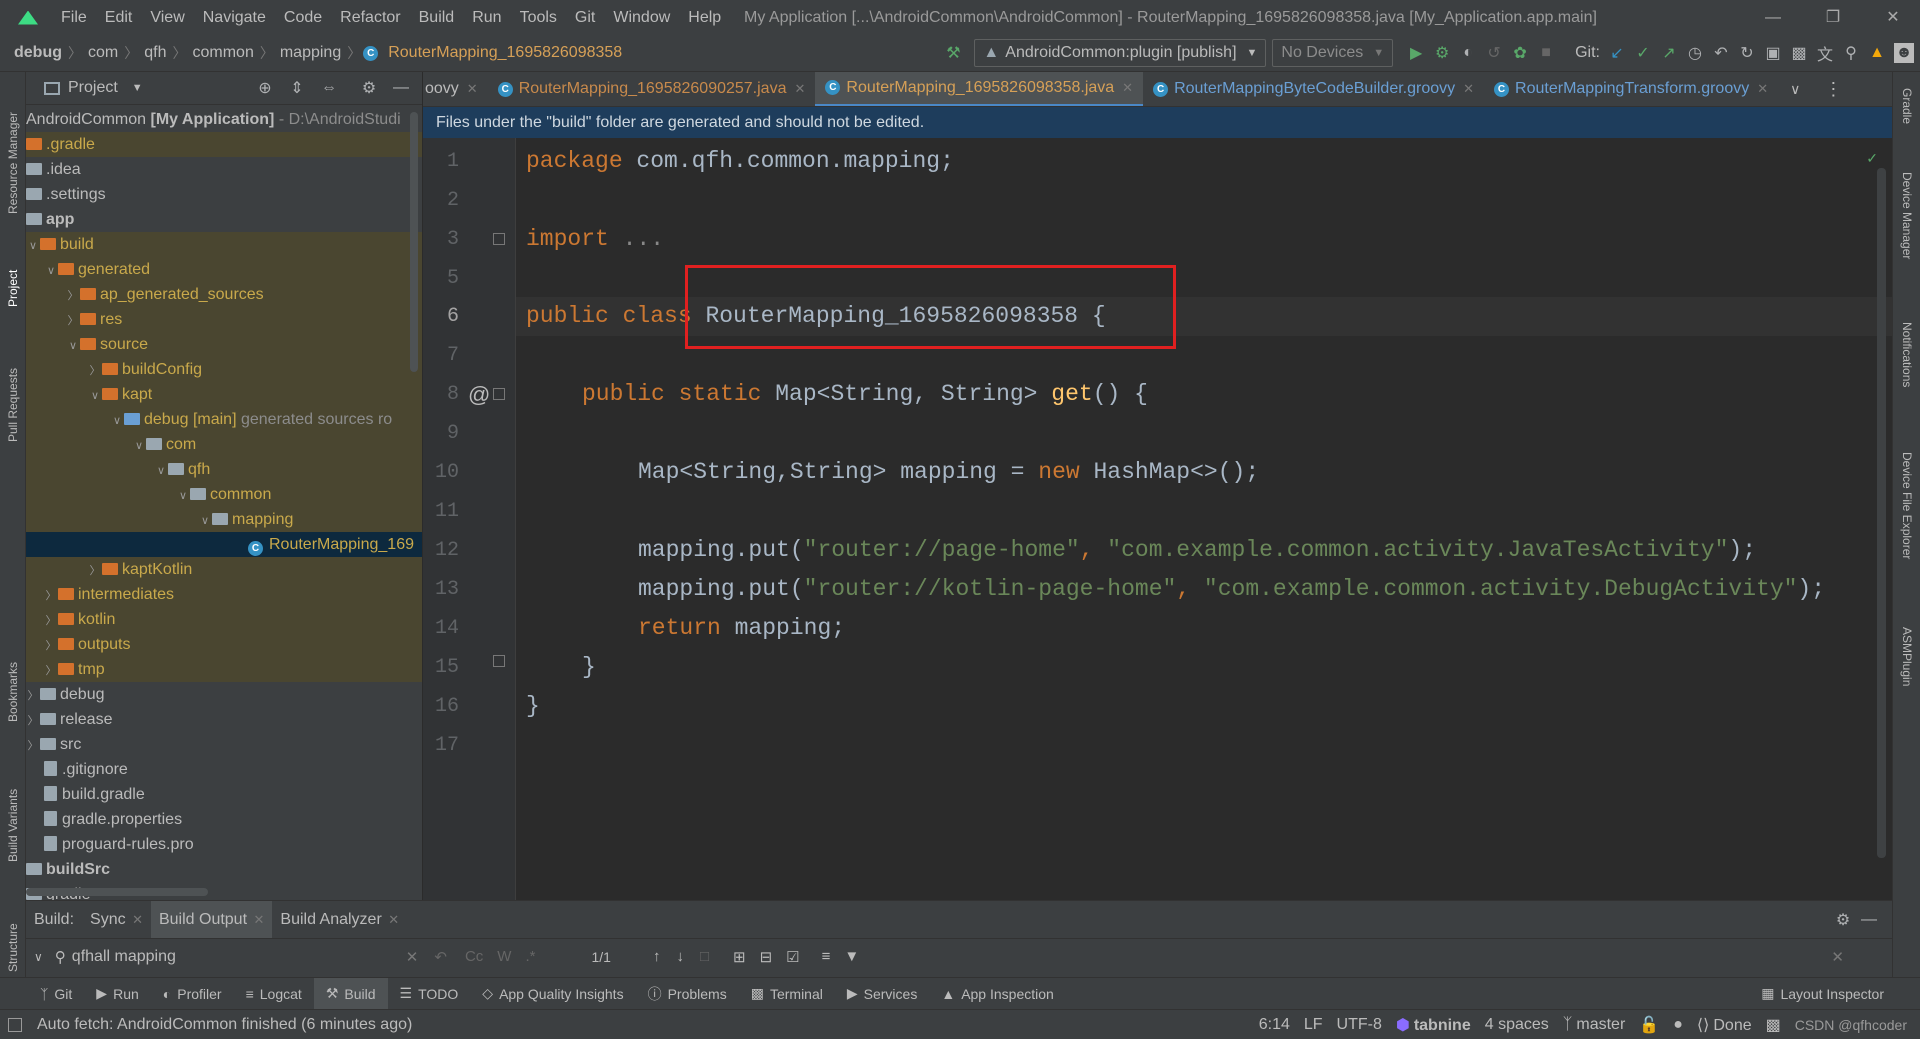 The image size is (1920, 1039). Describe the element at coordinates (117, 994) in the screenshot. I see `toolwindow-run: ▶ Run` at that location.